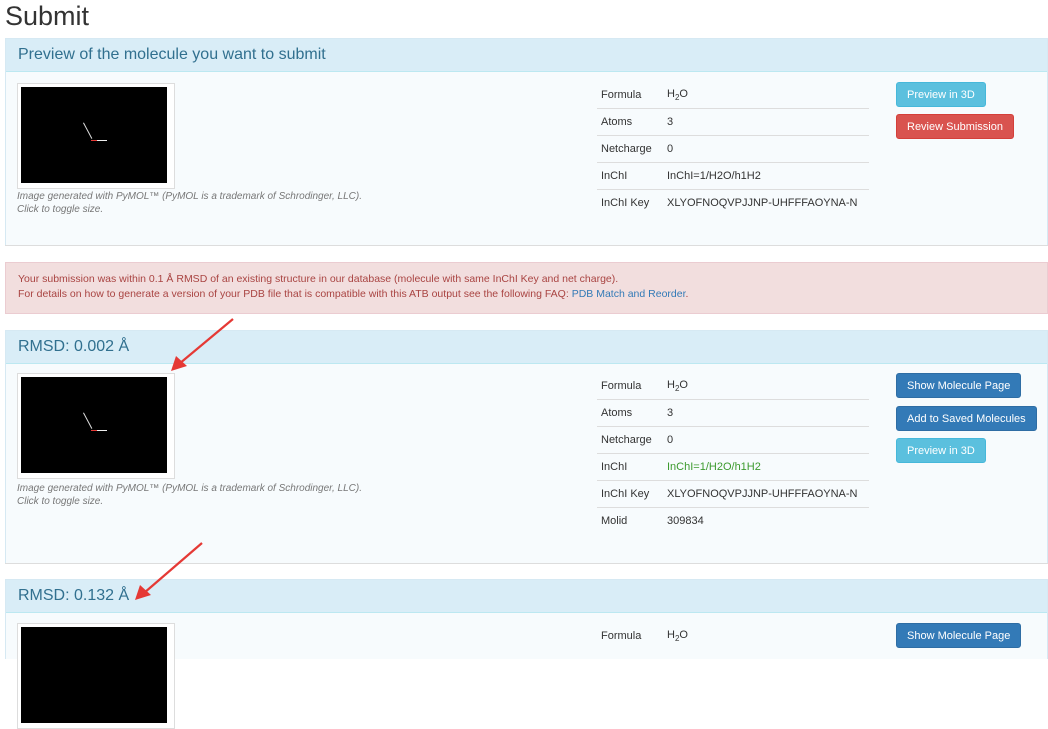 The width and height of the screenshot is (1048, 729). I want to click on pdb-match-link: PDB Match and Reorder, so click(629, 294).